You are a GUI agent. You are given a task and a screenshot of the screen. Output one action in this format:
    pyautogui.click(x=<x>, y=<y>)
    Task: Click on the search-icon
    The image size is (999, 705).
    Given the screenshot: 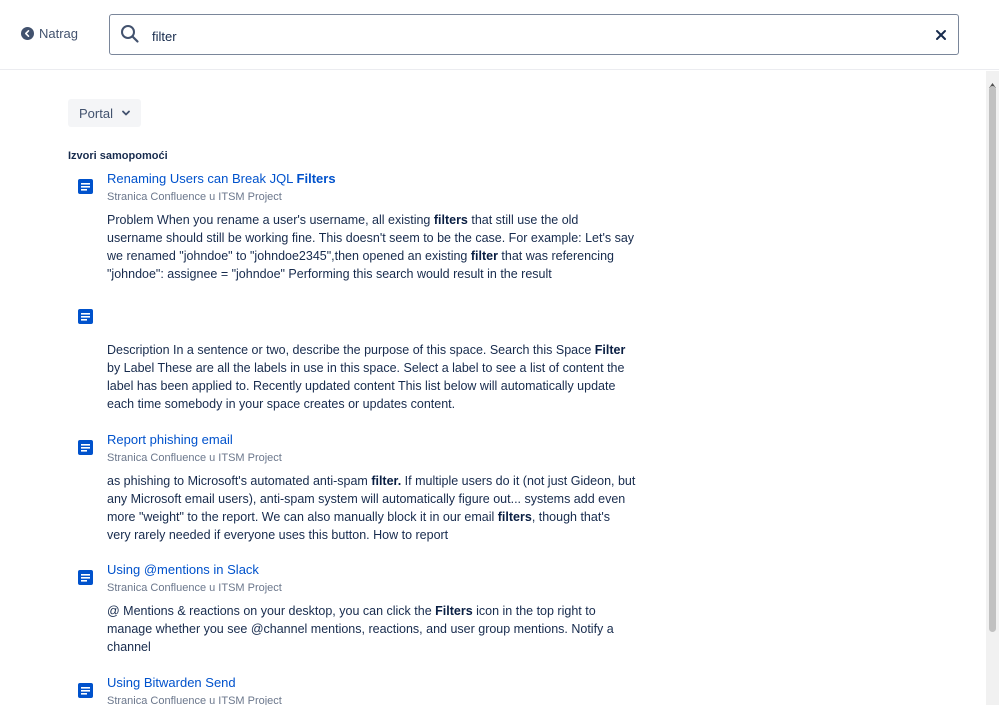 What is the action you would take?
    pyautogui.click(x=130, y=36)
    